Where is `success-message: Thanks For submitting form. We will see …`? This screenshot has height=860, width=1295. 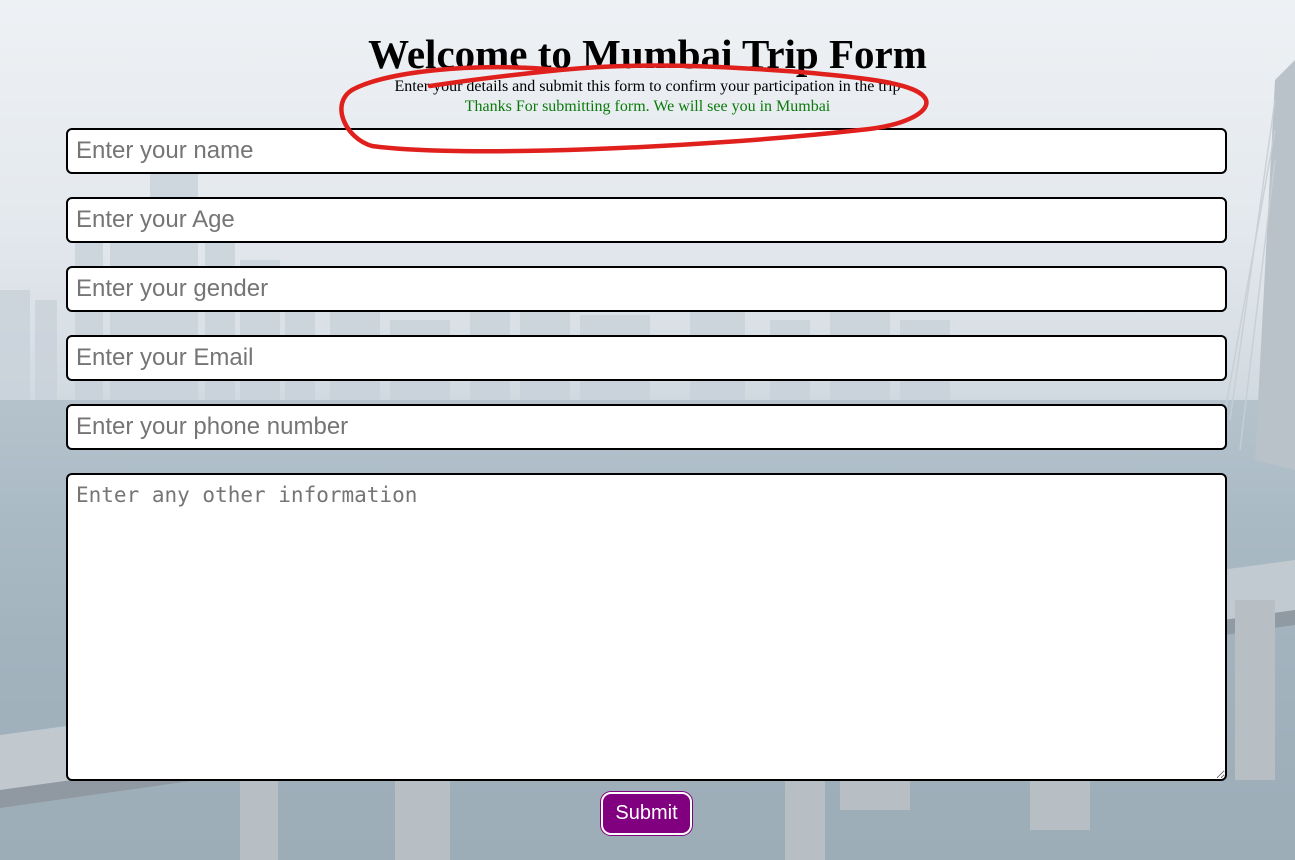
success-message: Thanks For submitting form. We will see … is located at coordinates (647, 106).